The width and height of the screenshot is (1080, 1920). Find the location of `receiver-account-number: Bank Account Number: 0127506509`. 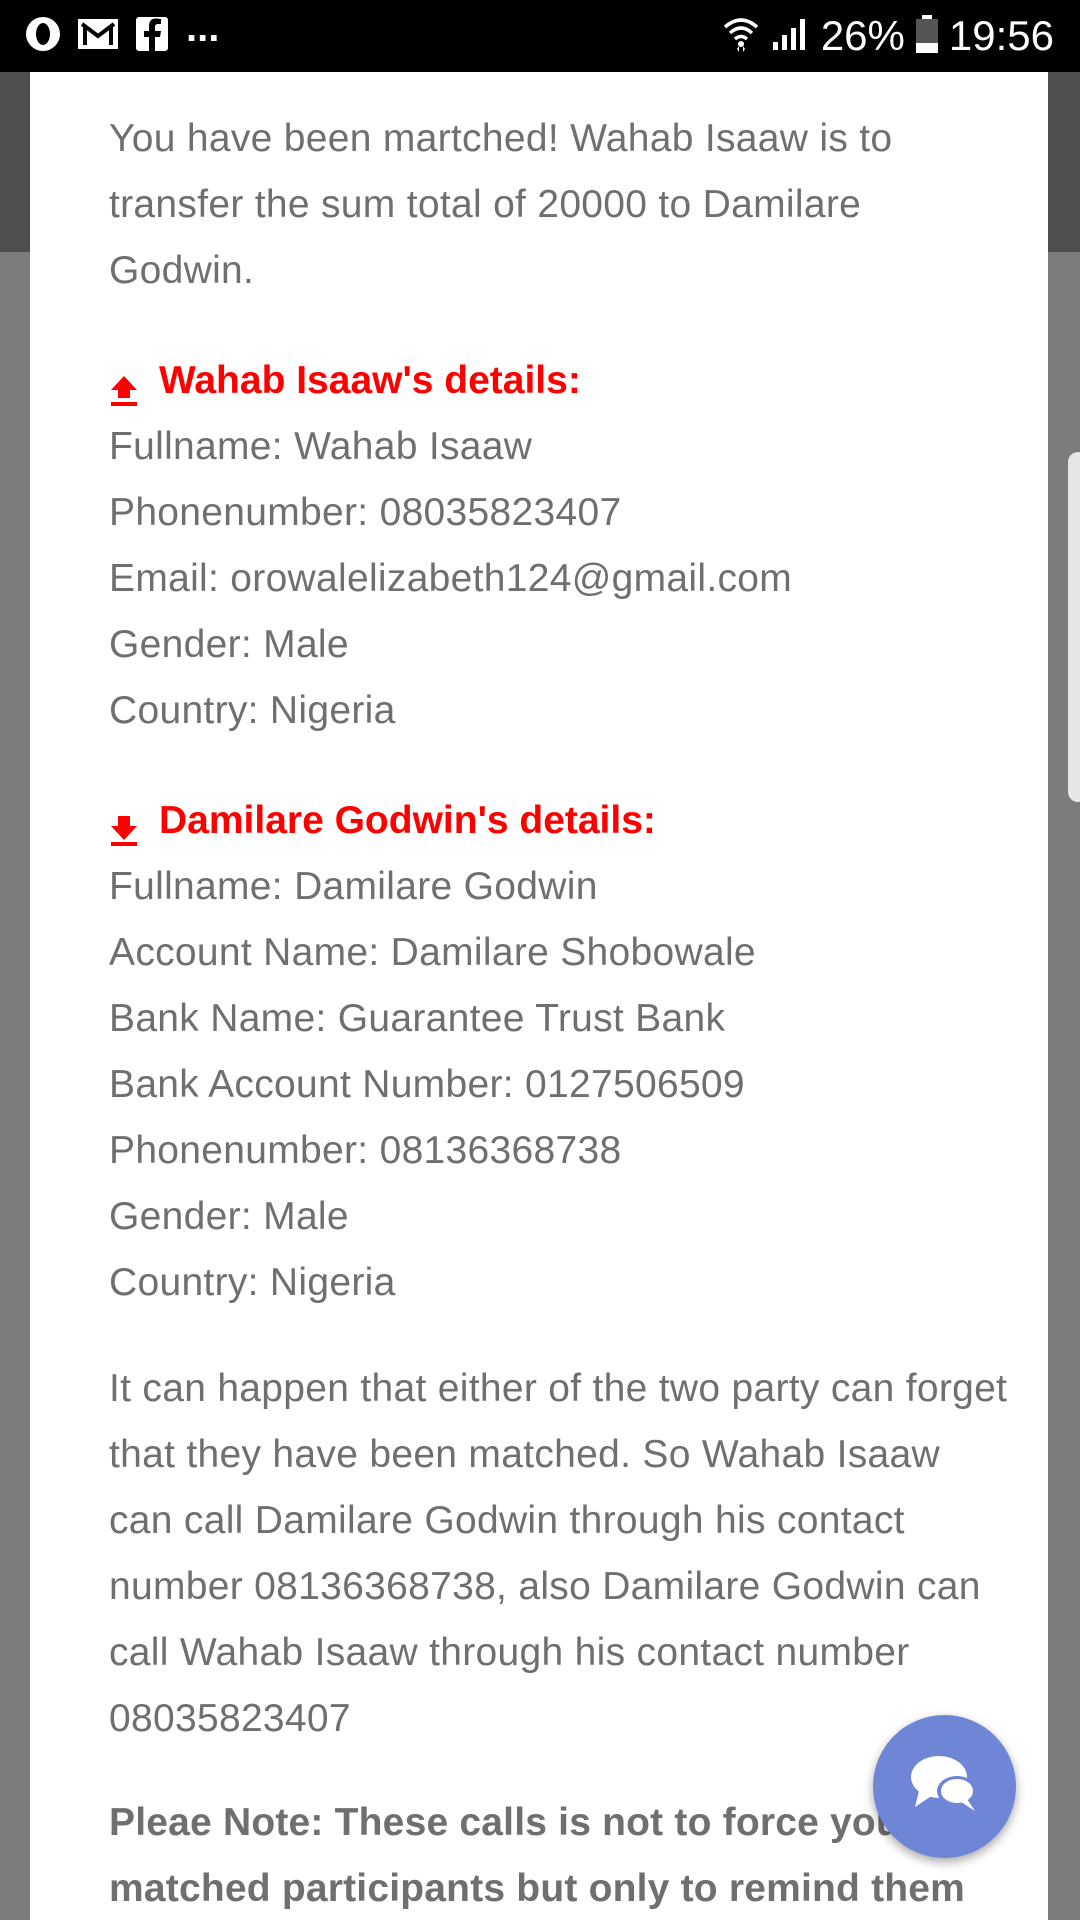

receiver-account-number: Bank Account Number: 0127506509 is located at coordinates (427, 1084).